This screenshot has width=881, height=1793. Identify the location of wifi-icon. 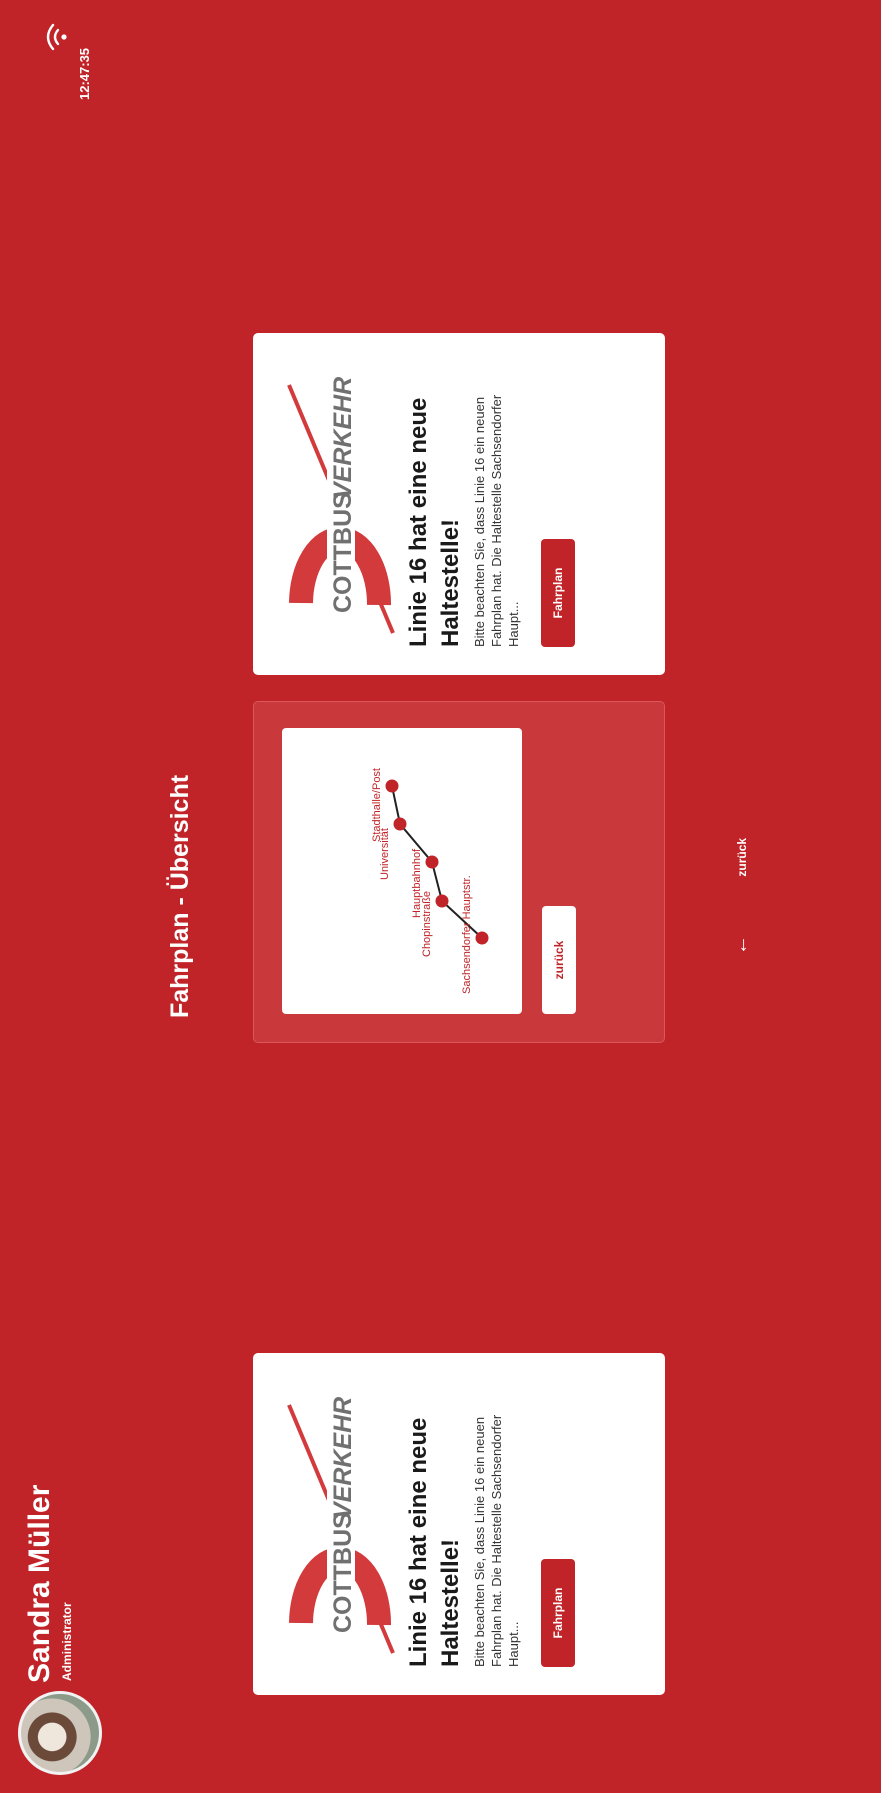
(56, 37).